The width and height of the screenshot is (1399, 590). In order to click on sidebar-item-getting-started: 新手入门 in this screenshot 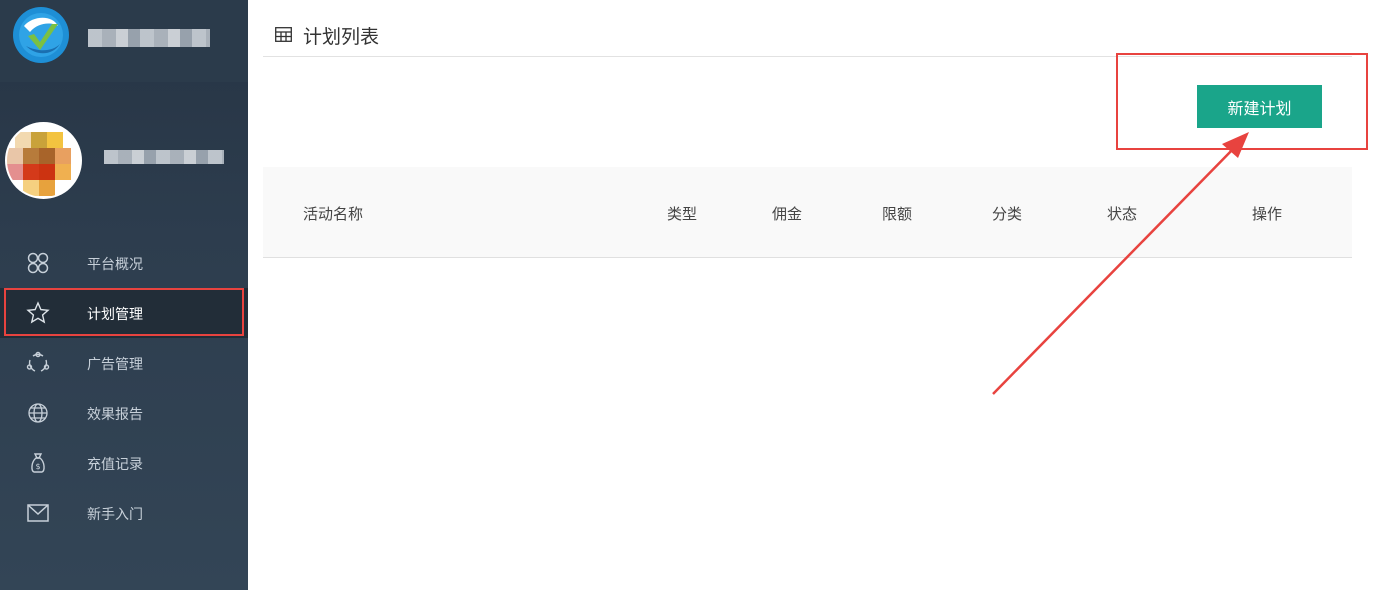, I will do `click(124, 513)`.